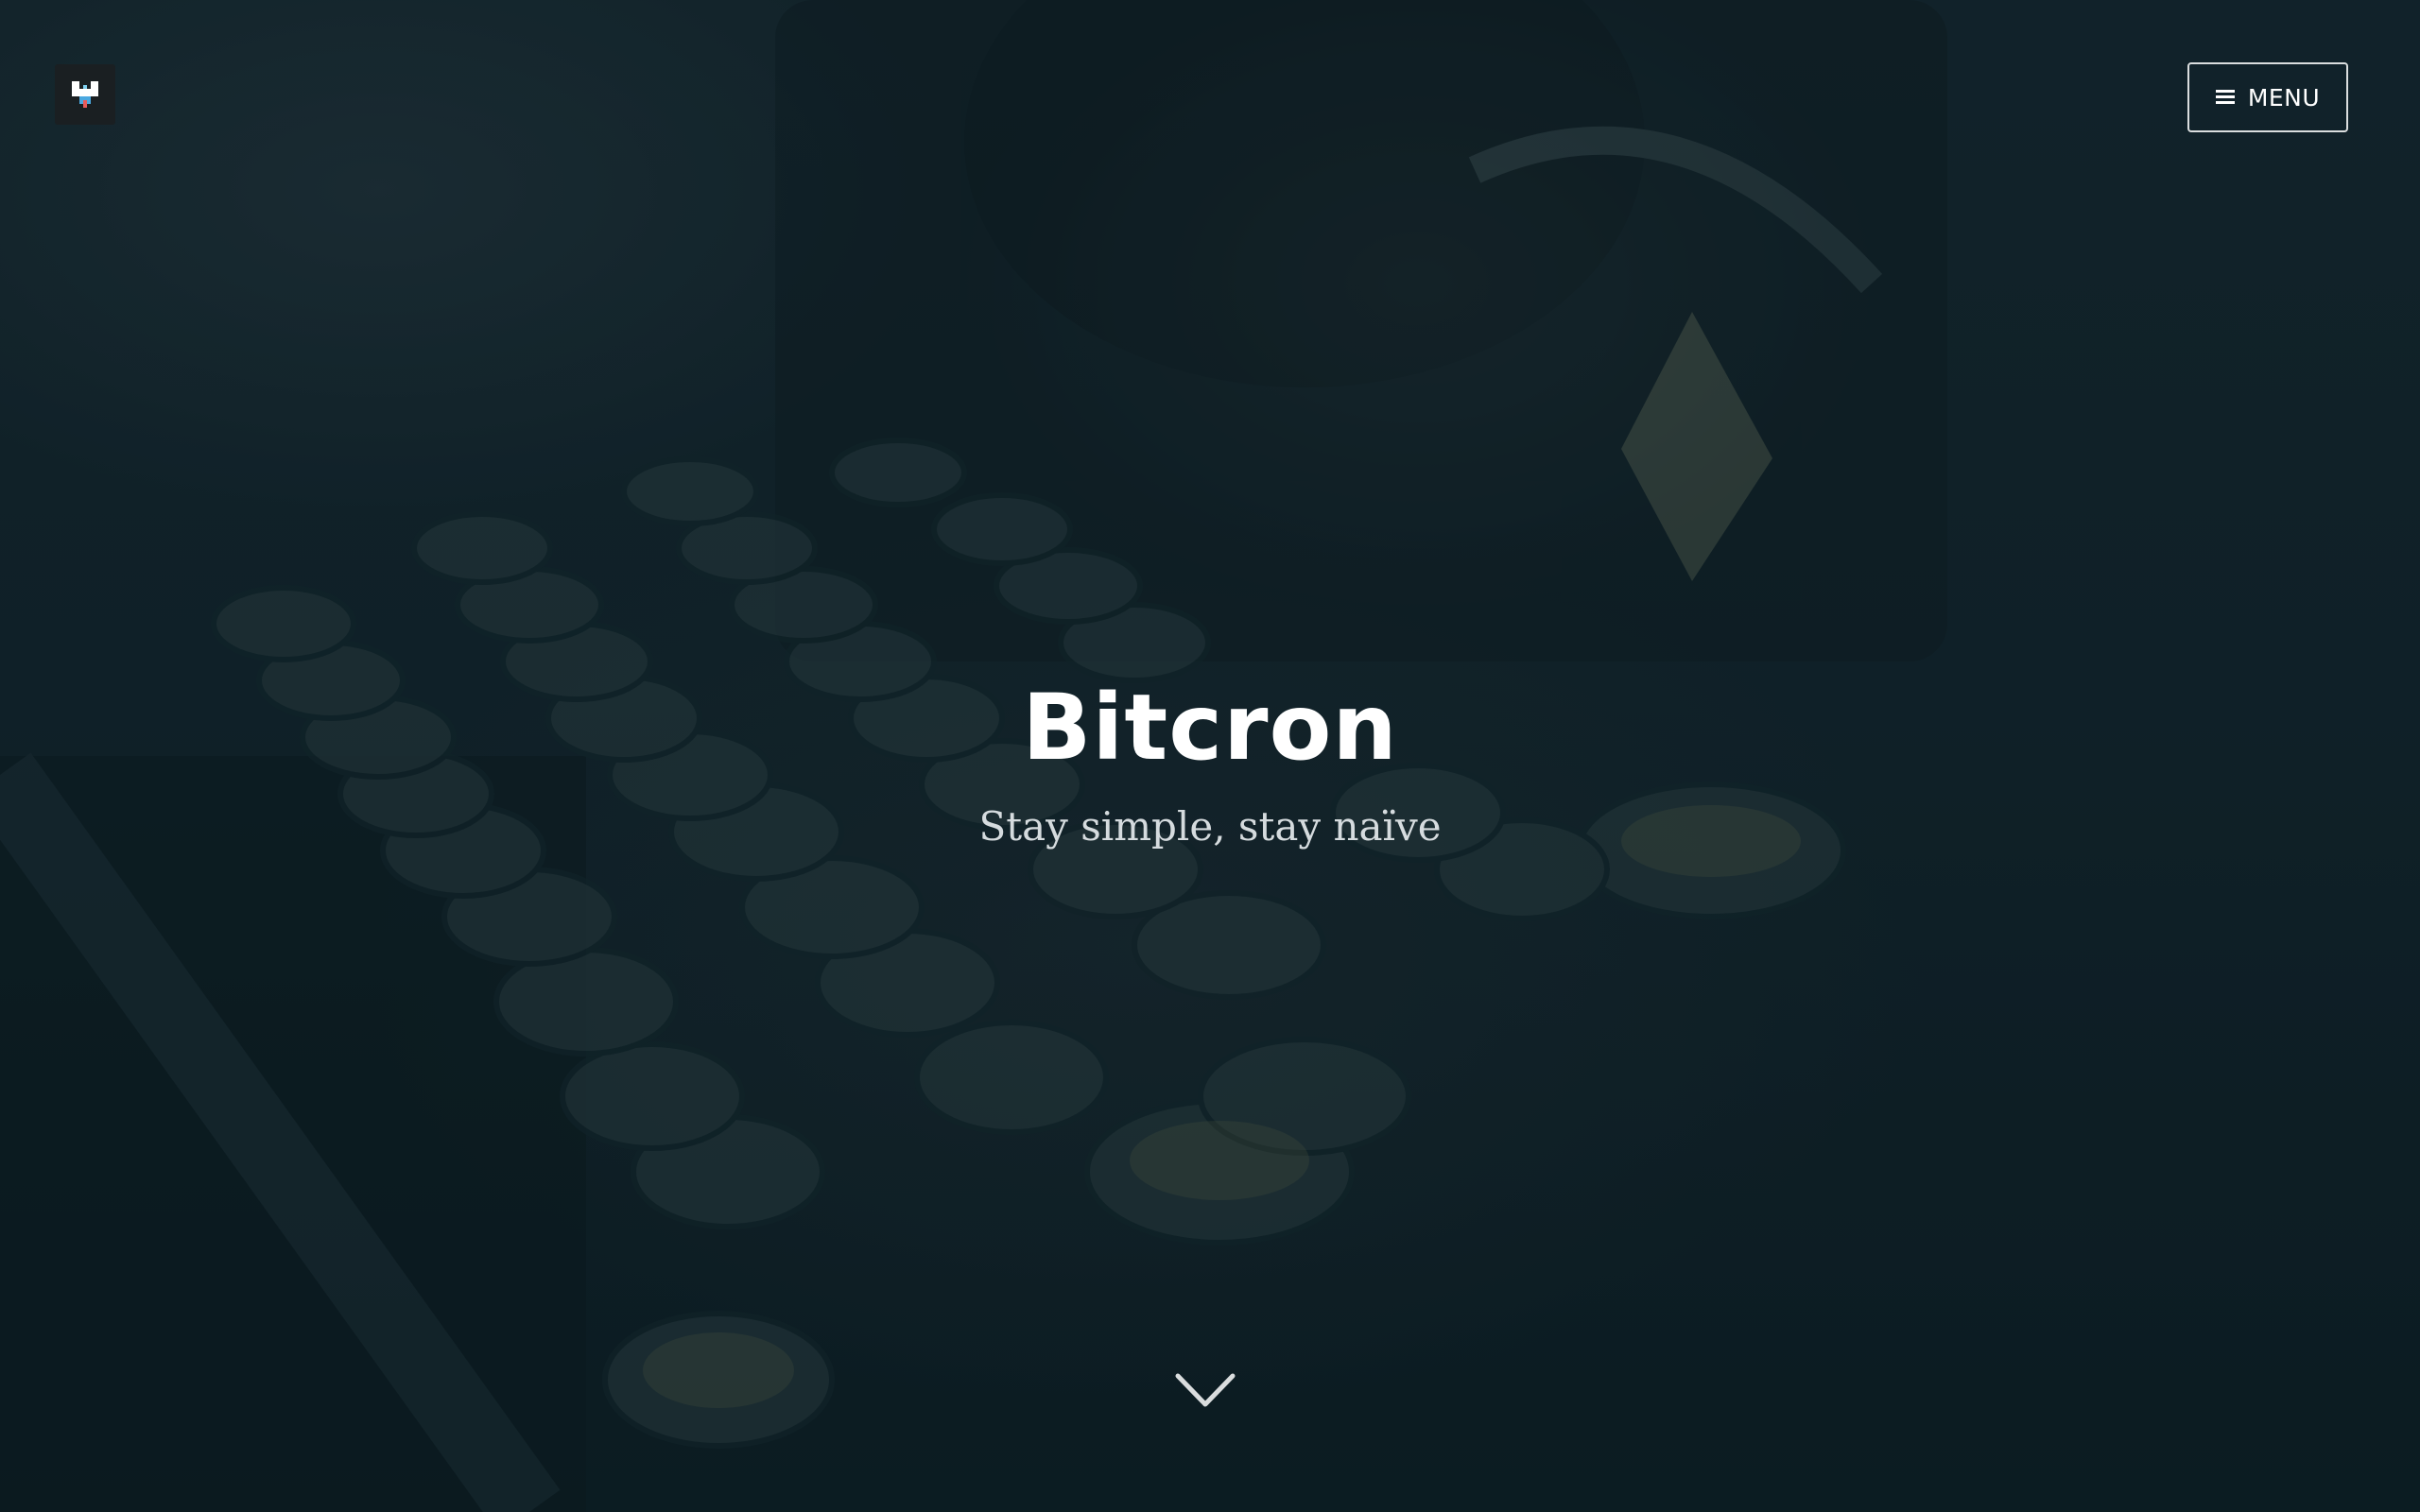 The height and width of the screenshot is (1512, 2420). I want to click on chevron-down-icon, so click(1205, 1391).